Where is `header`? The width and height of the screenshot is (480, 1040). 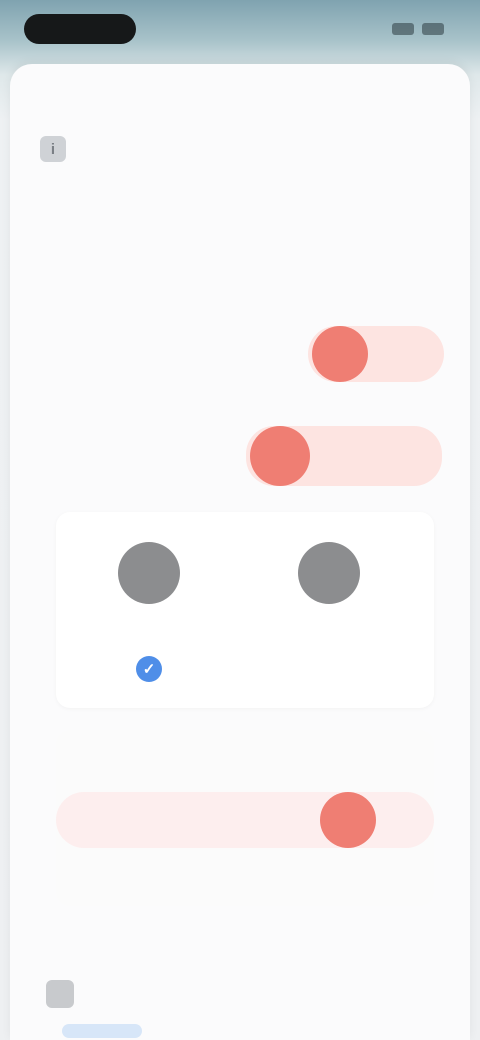
header is located at coordinates (240, 106).